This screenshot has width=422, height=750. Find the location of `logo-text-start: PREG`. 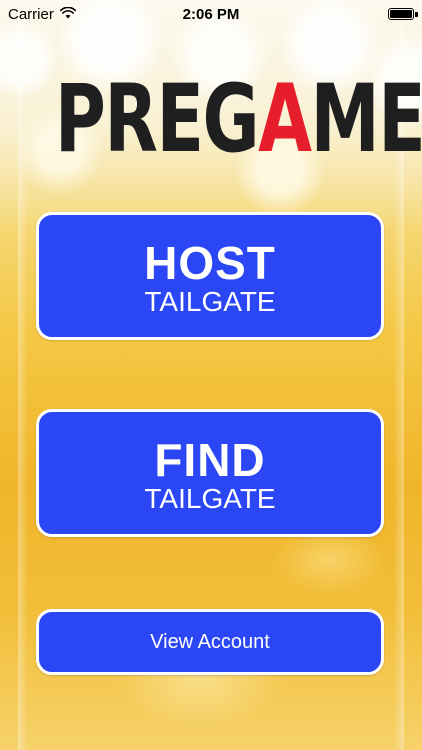

logo-text-start: PREG is located at coordinates (157, 119).